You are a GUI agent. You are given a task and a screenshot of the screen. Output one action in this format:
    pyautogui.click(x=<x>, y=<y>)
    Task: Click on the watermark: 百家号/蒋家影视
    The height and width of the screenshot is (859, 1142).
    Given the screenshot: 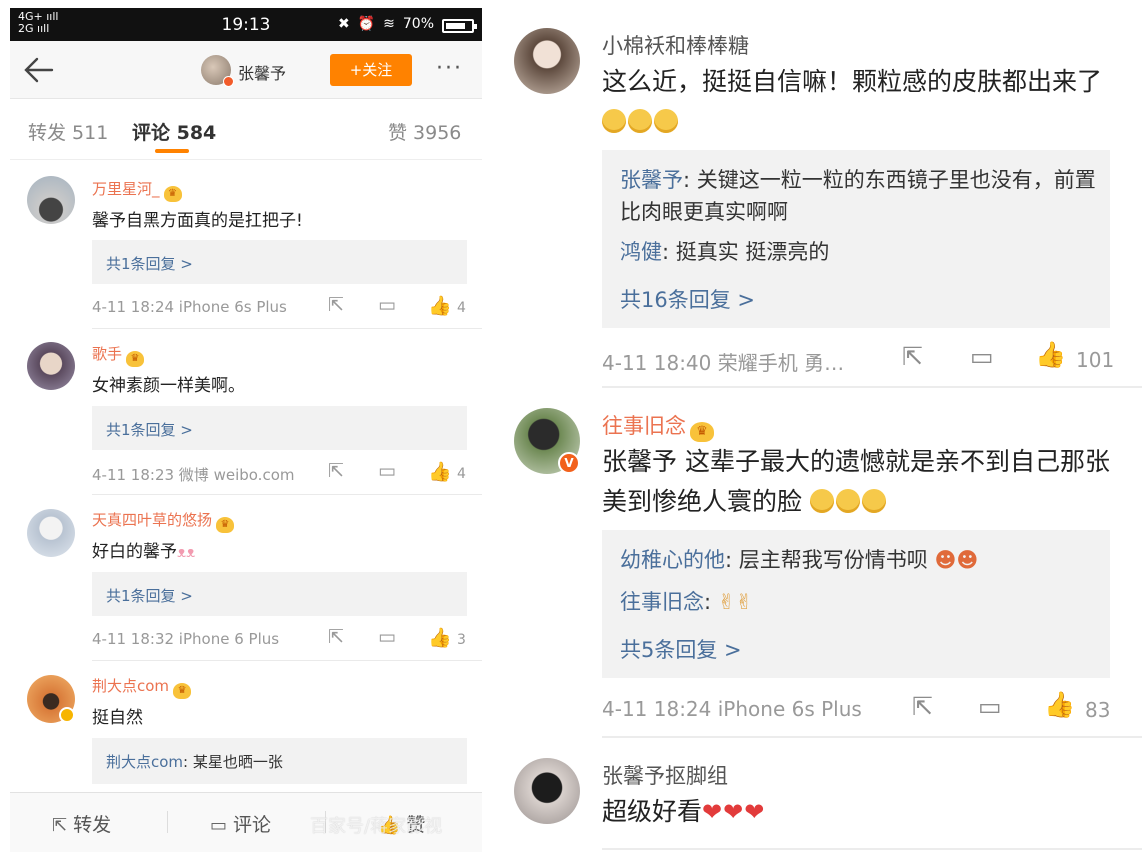 What is the action you would take?
    pyautogui.click(x=376, y=826)
    